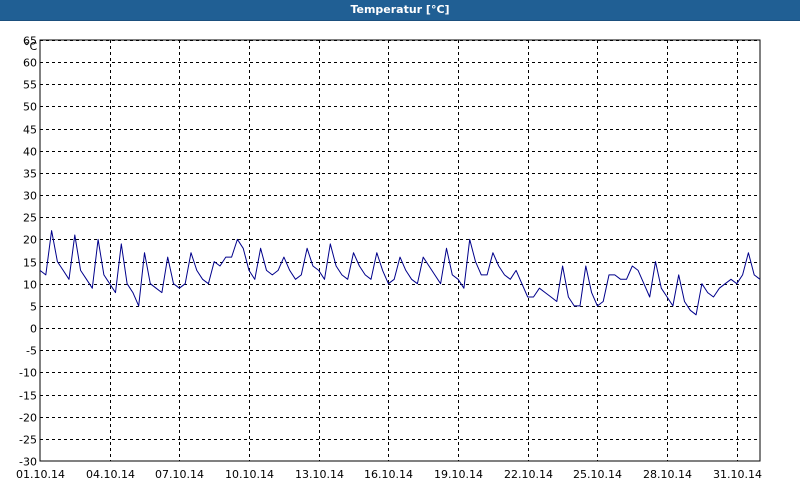 The image size is (800, 500). I want to click on y-tick-label: 55, so click(30, 85).